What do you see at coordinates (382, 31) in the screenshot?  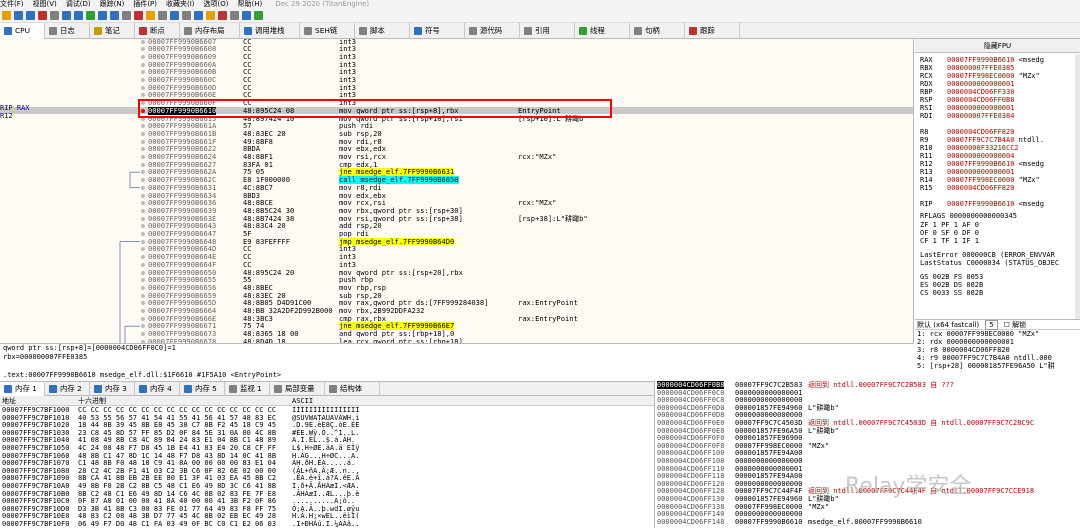 I see `tab-7: 脚本` at bounding box center [382, 31].